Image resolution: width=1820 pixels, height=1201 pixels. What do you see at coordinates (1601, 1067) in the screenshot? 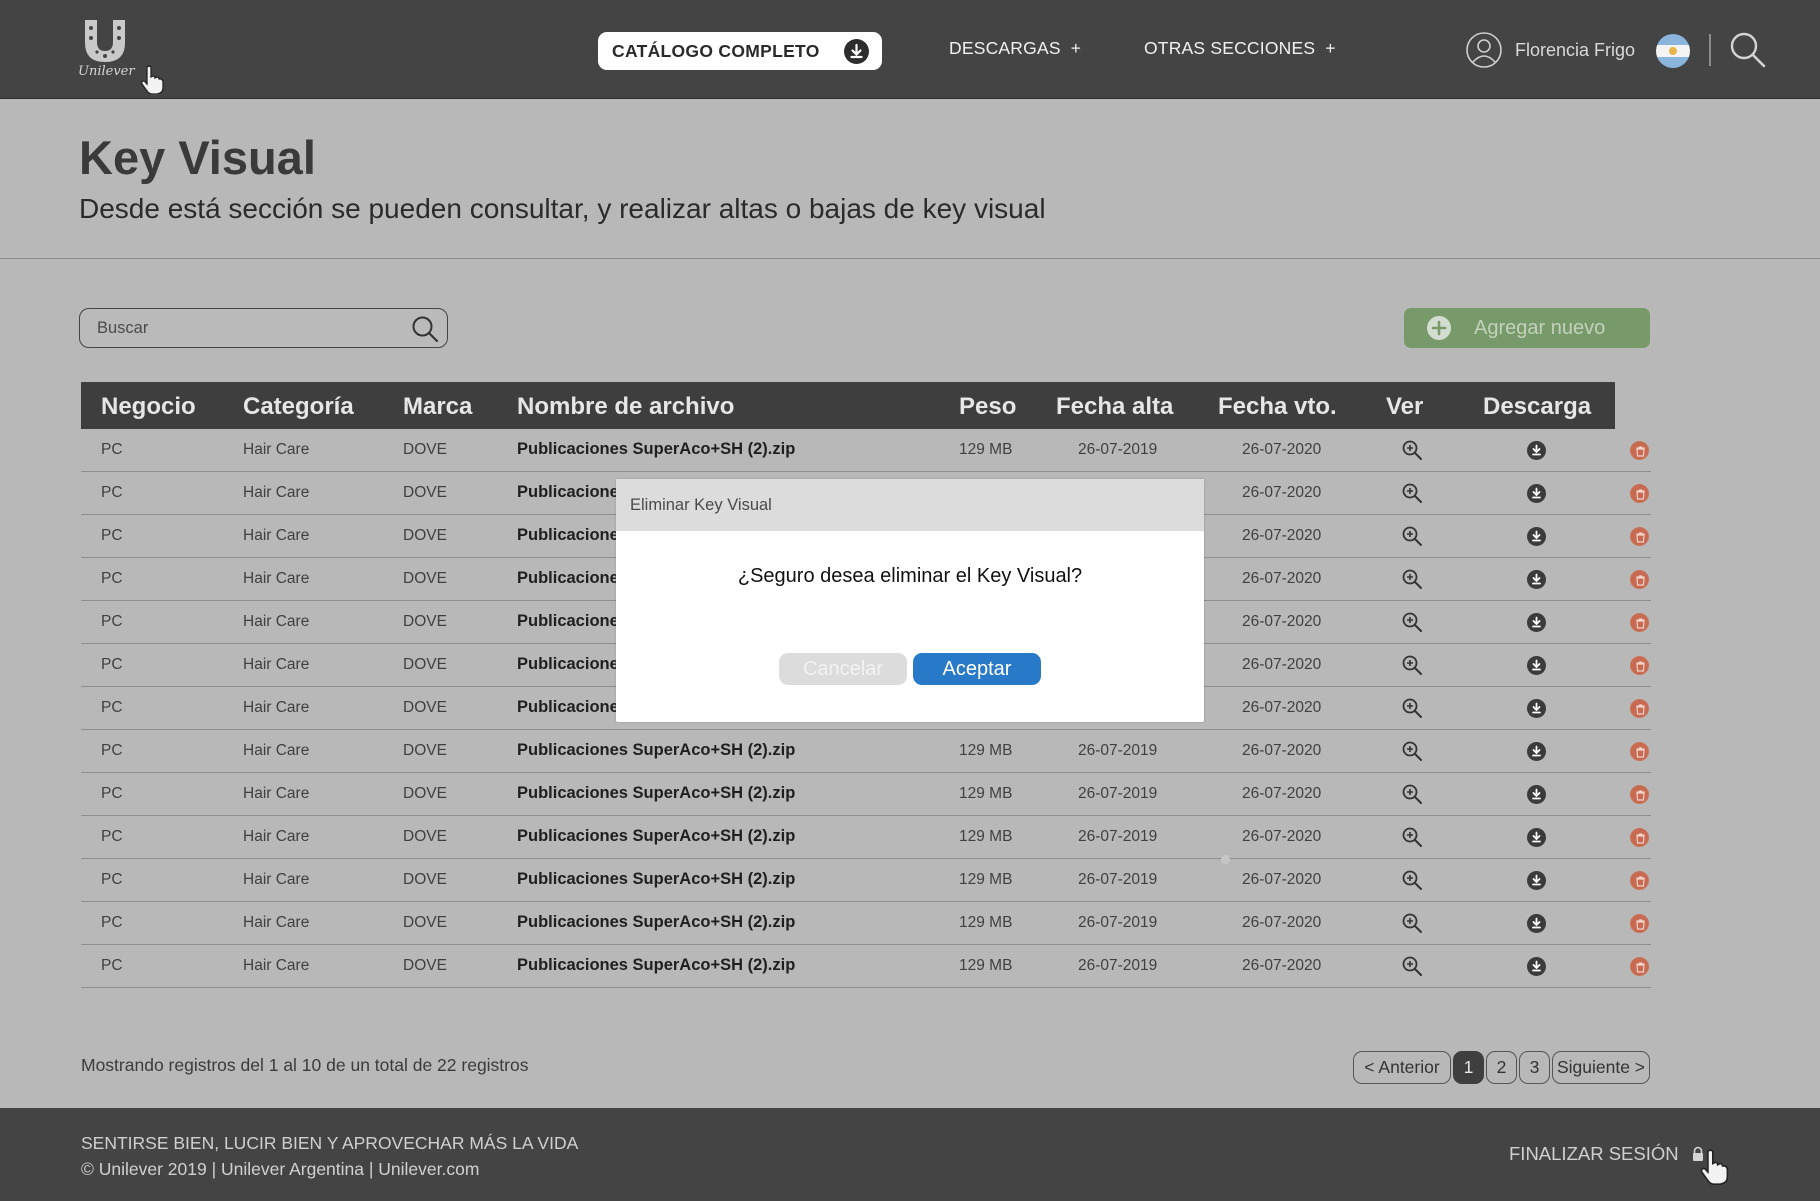
I see `pagination-next: Siguiente >` at bounding box center [1601, 1067].